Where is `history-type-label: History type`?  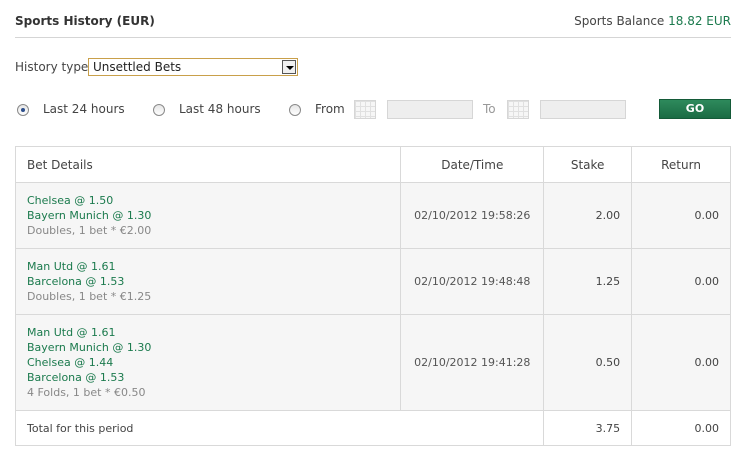
history-type-label: History type is located at coordinates (52, 67).